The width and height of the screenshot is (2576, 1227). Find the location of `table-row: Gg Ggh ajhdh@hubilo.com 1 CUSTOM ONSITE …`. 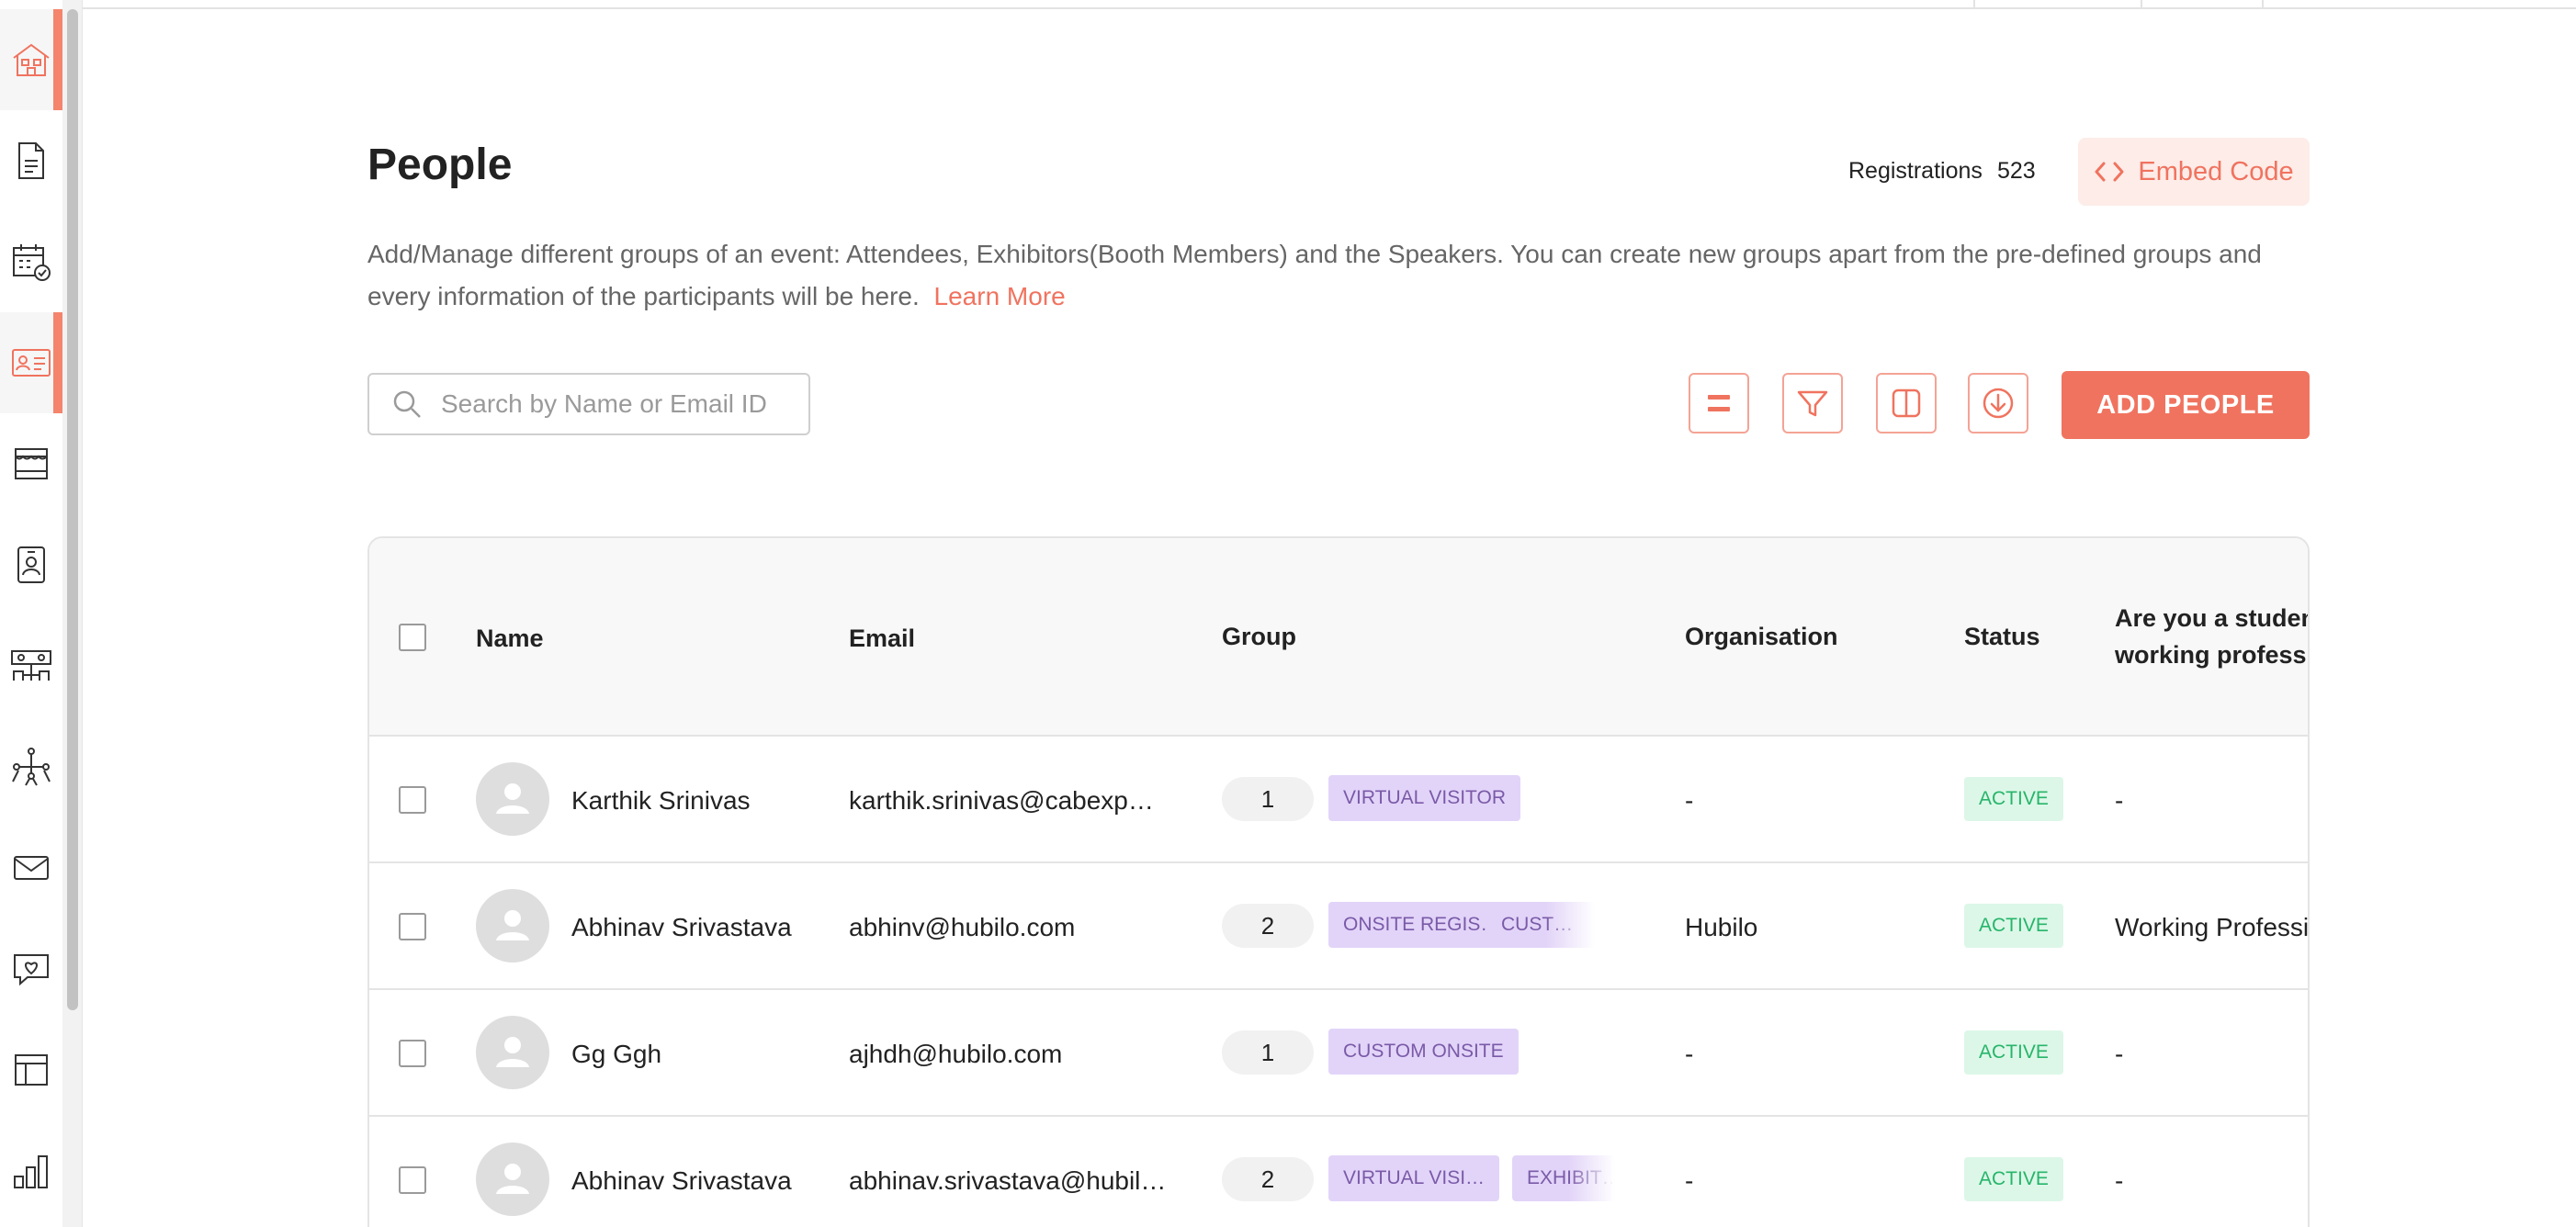

table-row: Gg Ggh ajhdh@hubilo.com 1 CUSTOM ONSITE … is located at coordinates (1338, 1053).